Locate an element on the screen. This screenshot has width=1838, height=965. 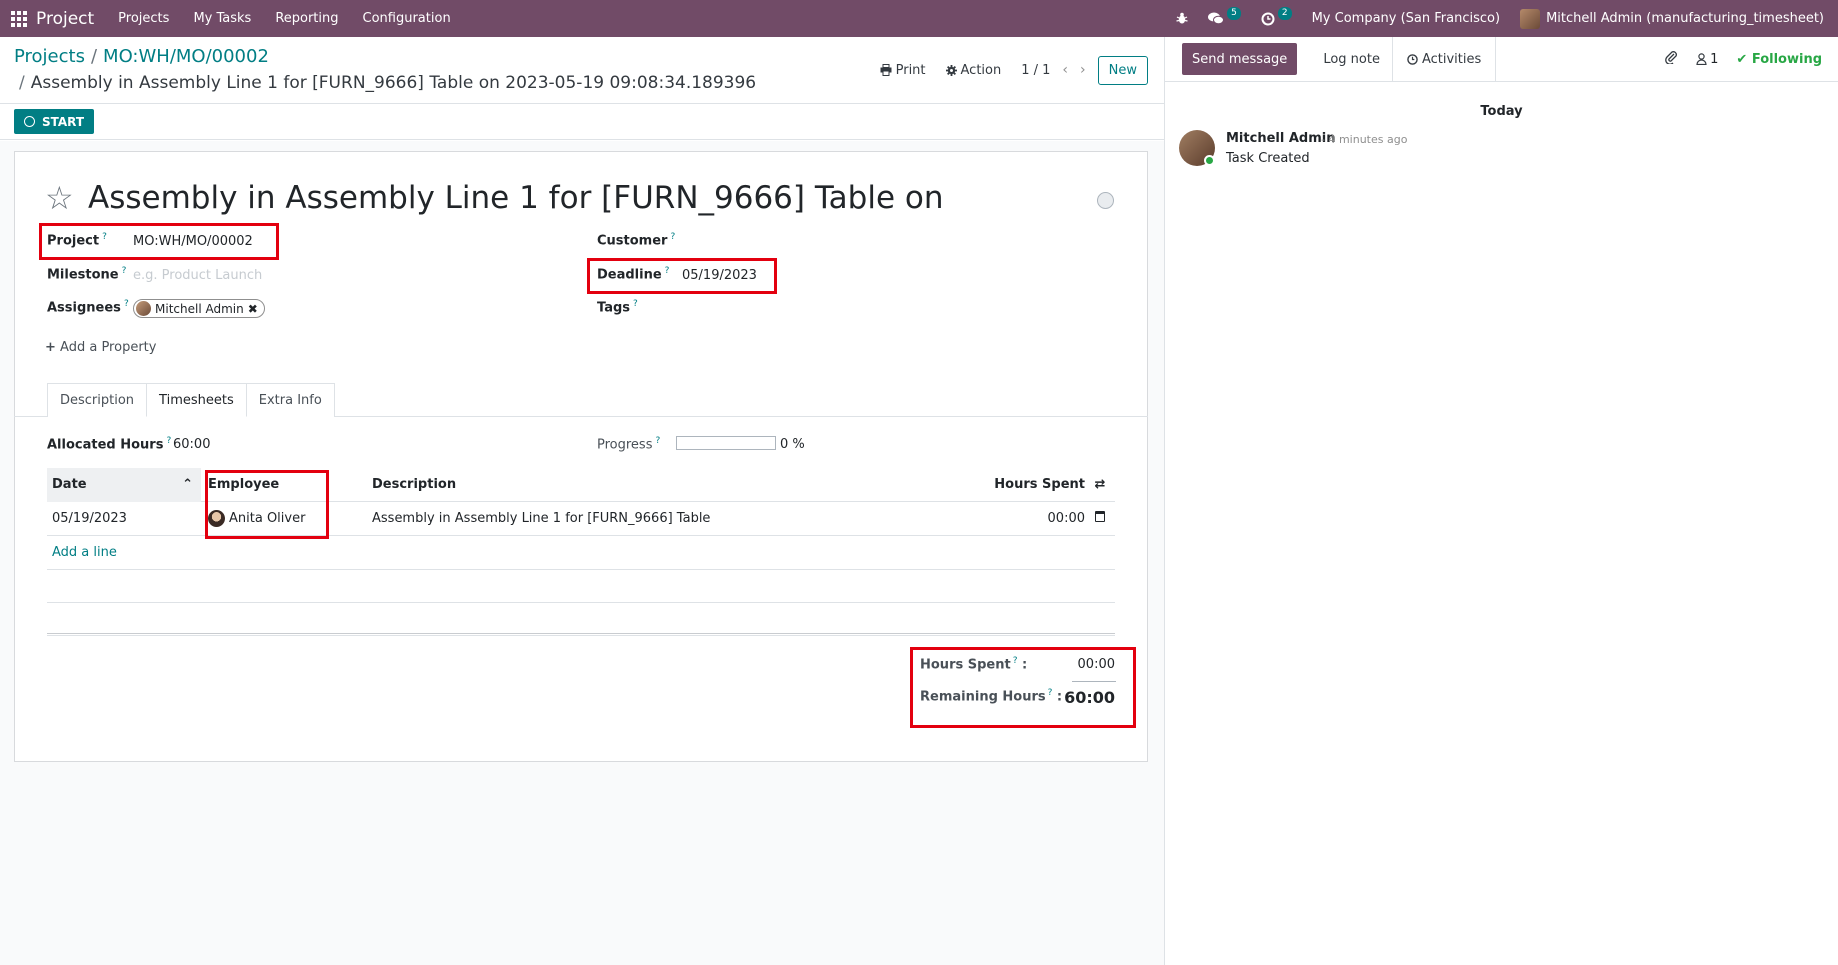
pager-value: 1 / 1 is located at coordinates (1035, 70).